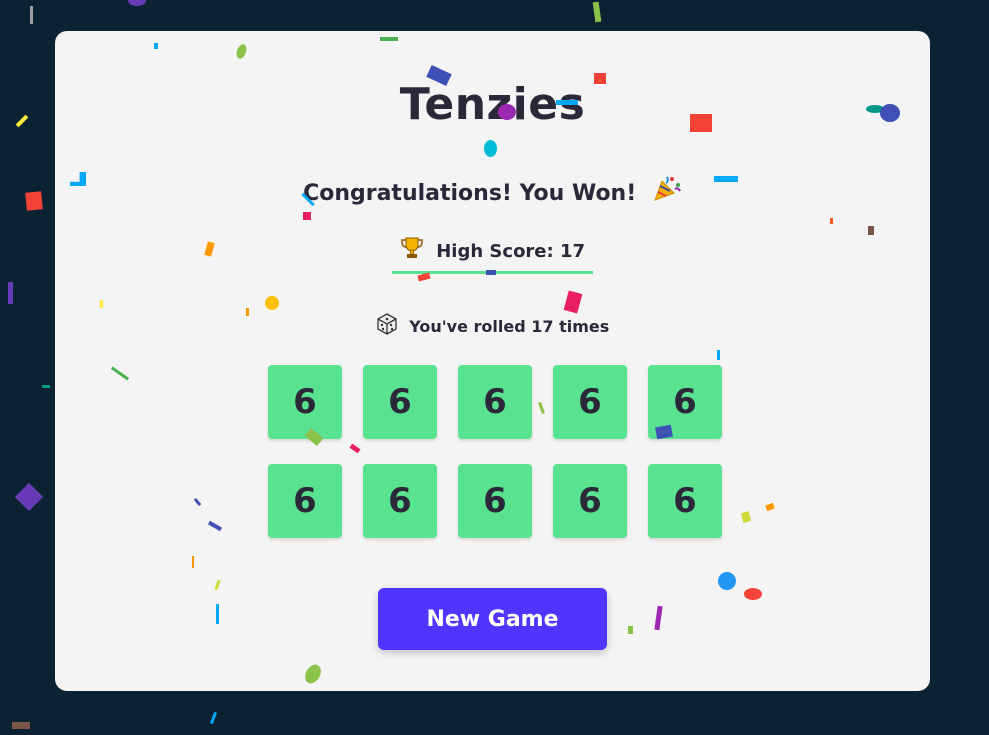  Describe the element at coordinates (470, 193) in the screenshot. I see `win-message-text: Congratulations! You Won!` at that location.